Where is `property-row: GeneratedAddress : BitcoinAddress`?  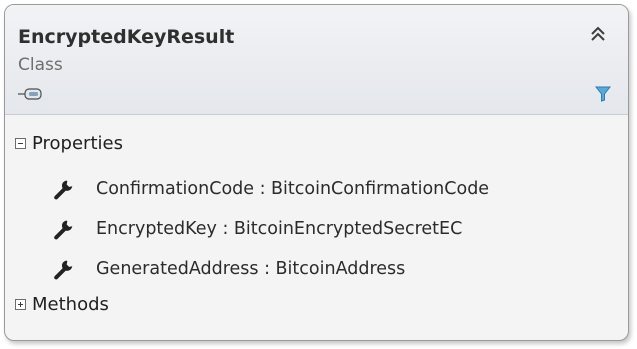
property-row: GeneratedAddress : BitcoinAddress is located at coordinates (316, 272).